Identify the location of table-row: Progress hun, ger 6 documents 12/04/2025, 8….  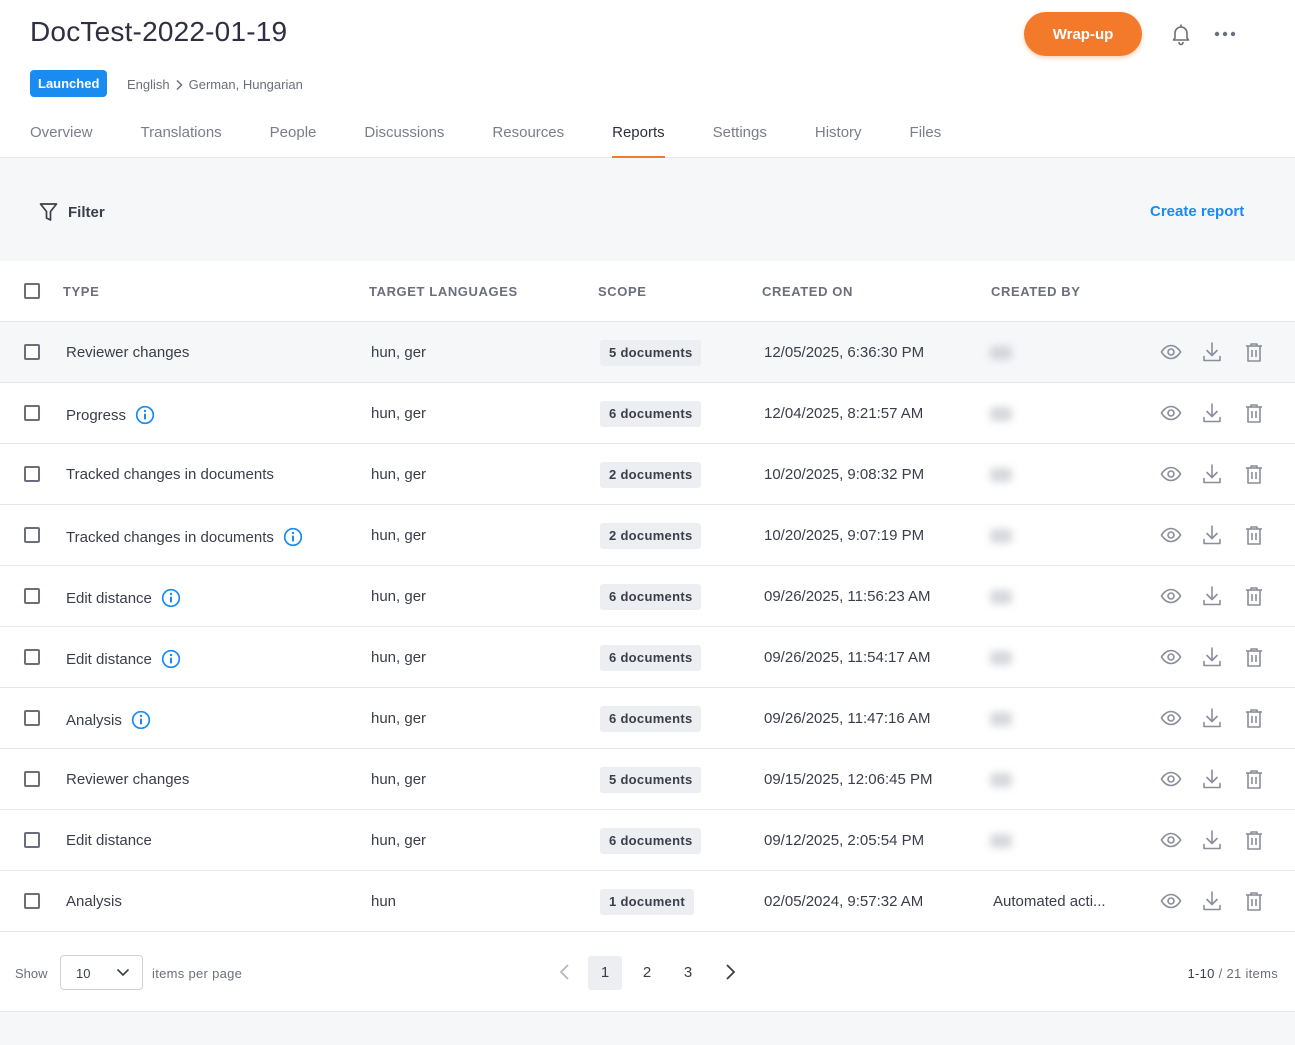
(647, 413).